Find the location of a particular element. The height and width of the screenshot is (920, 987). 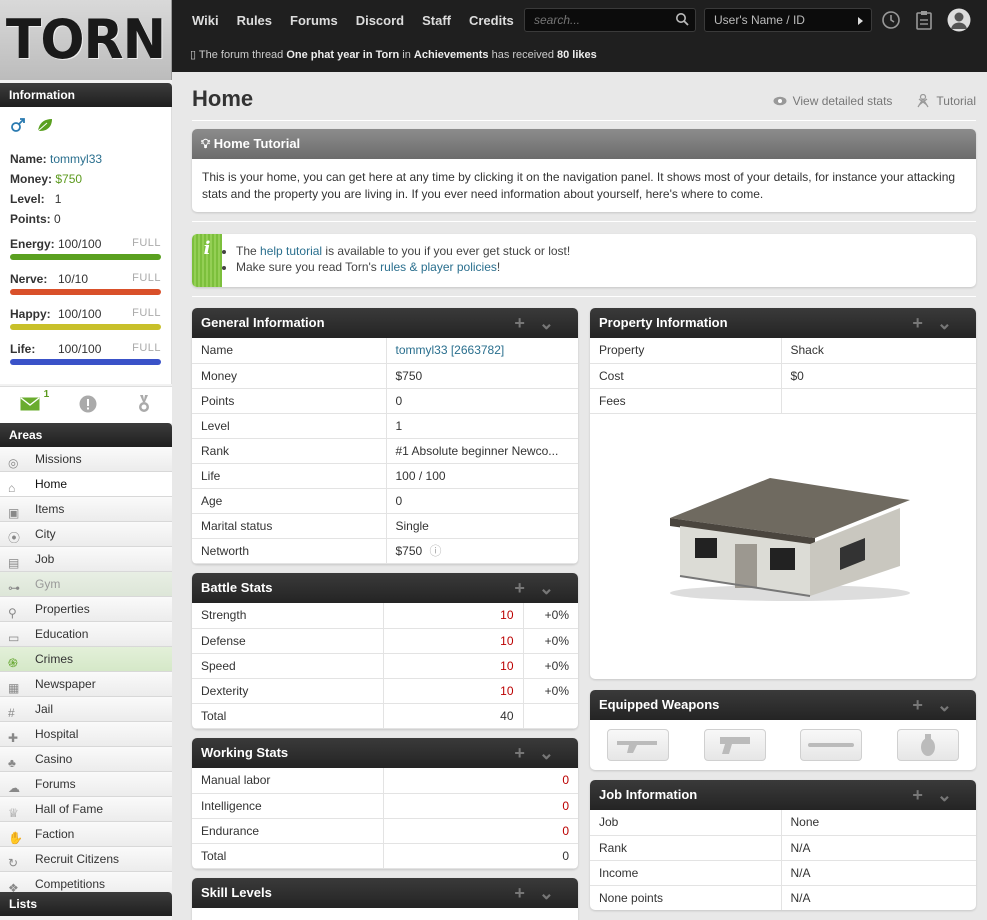

table-row: Dexterity 10 +0% is located at coordinates (385, 691).